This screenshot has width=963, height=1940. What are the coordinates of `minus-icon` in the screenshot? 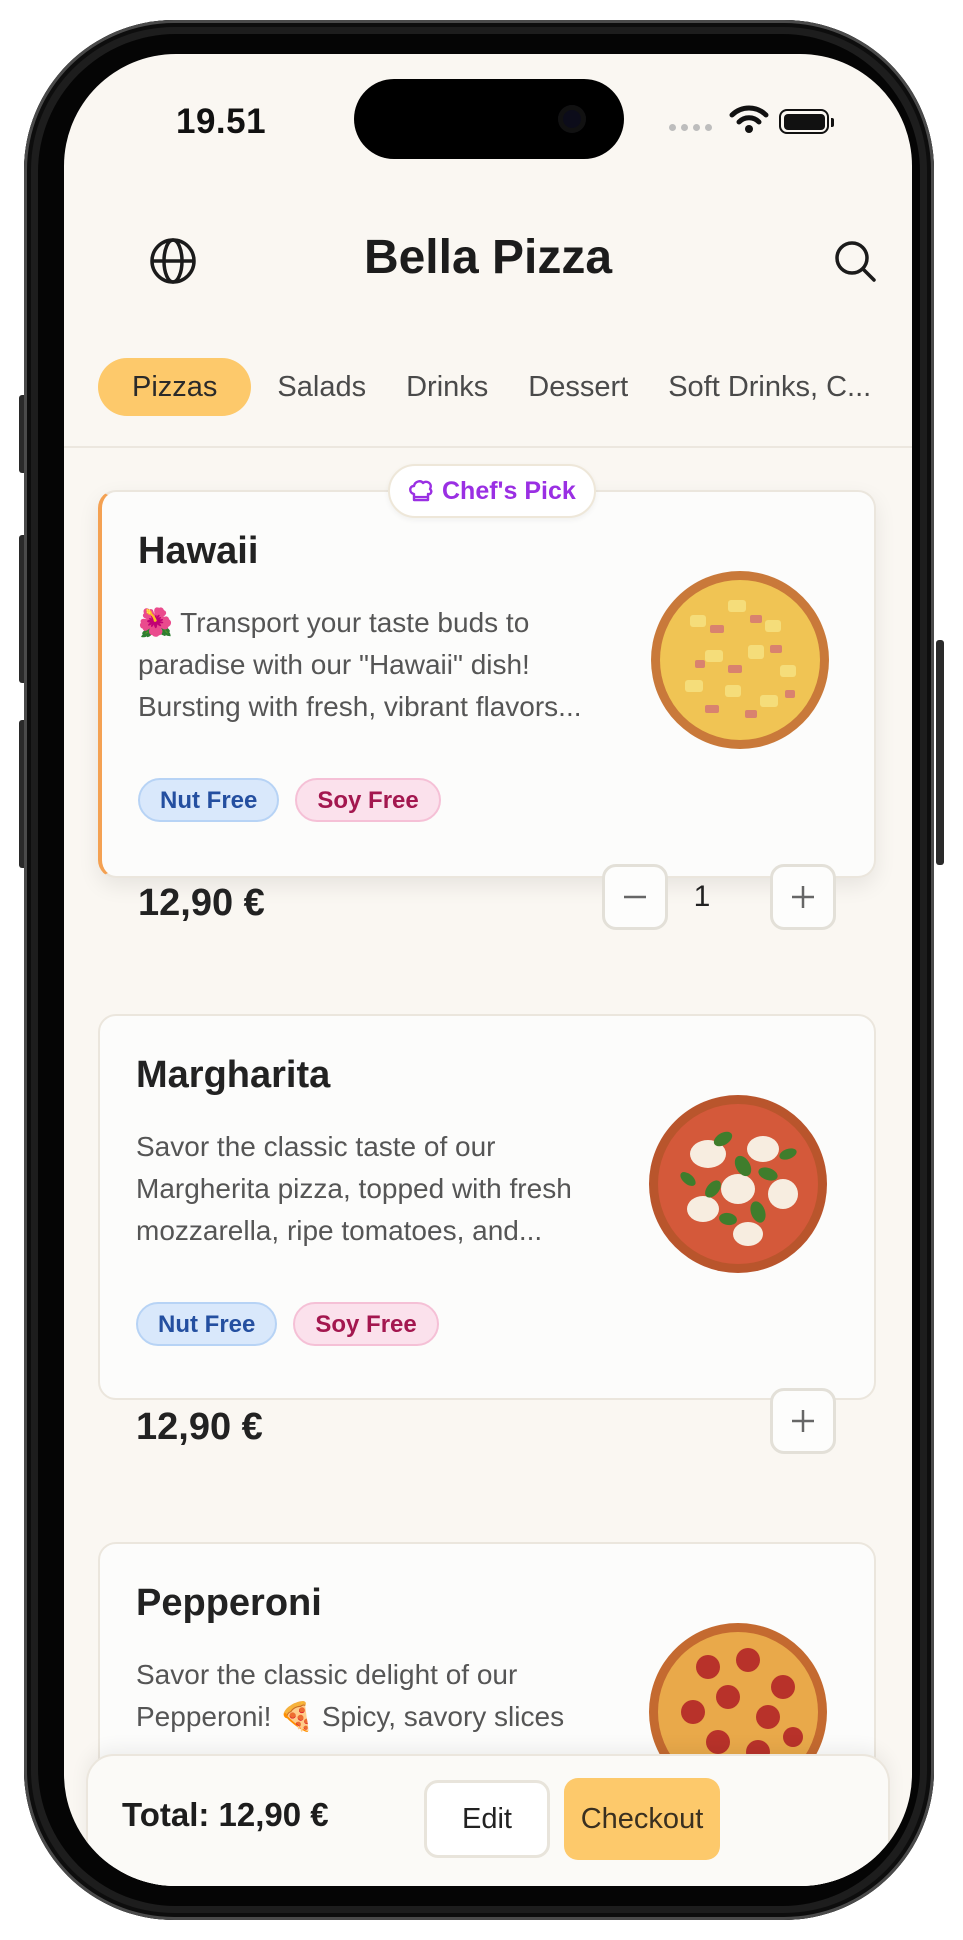 It's located at (635, 897).